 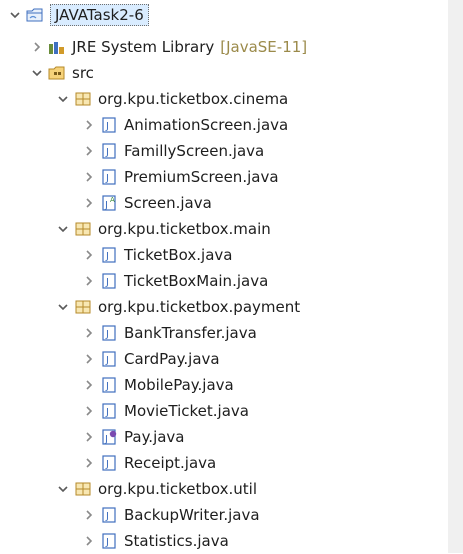 I want to click on tree-row-project: JAVATask2-6, so click(x=231, y=15).